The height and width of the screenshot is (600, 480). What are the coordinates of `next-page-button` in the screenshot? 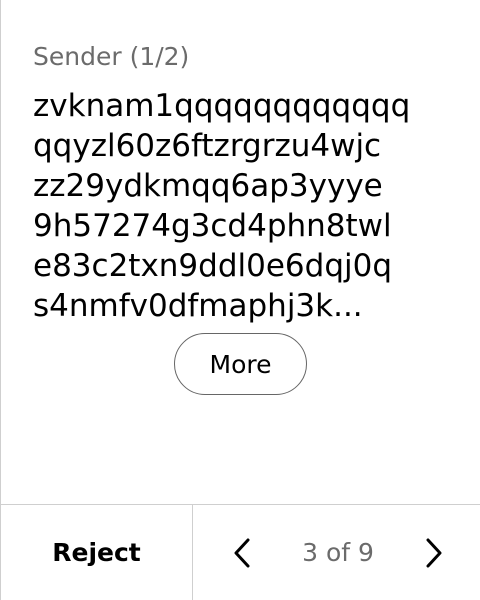 It's located at (432, 553).